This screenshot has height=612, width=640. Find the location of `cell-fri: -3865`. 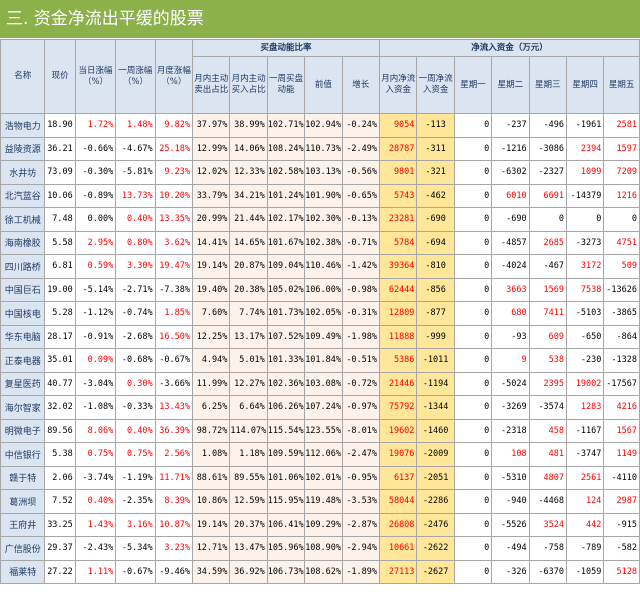

cell-fri: -3865 is located at coordinates (621, 313).